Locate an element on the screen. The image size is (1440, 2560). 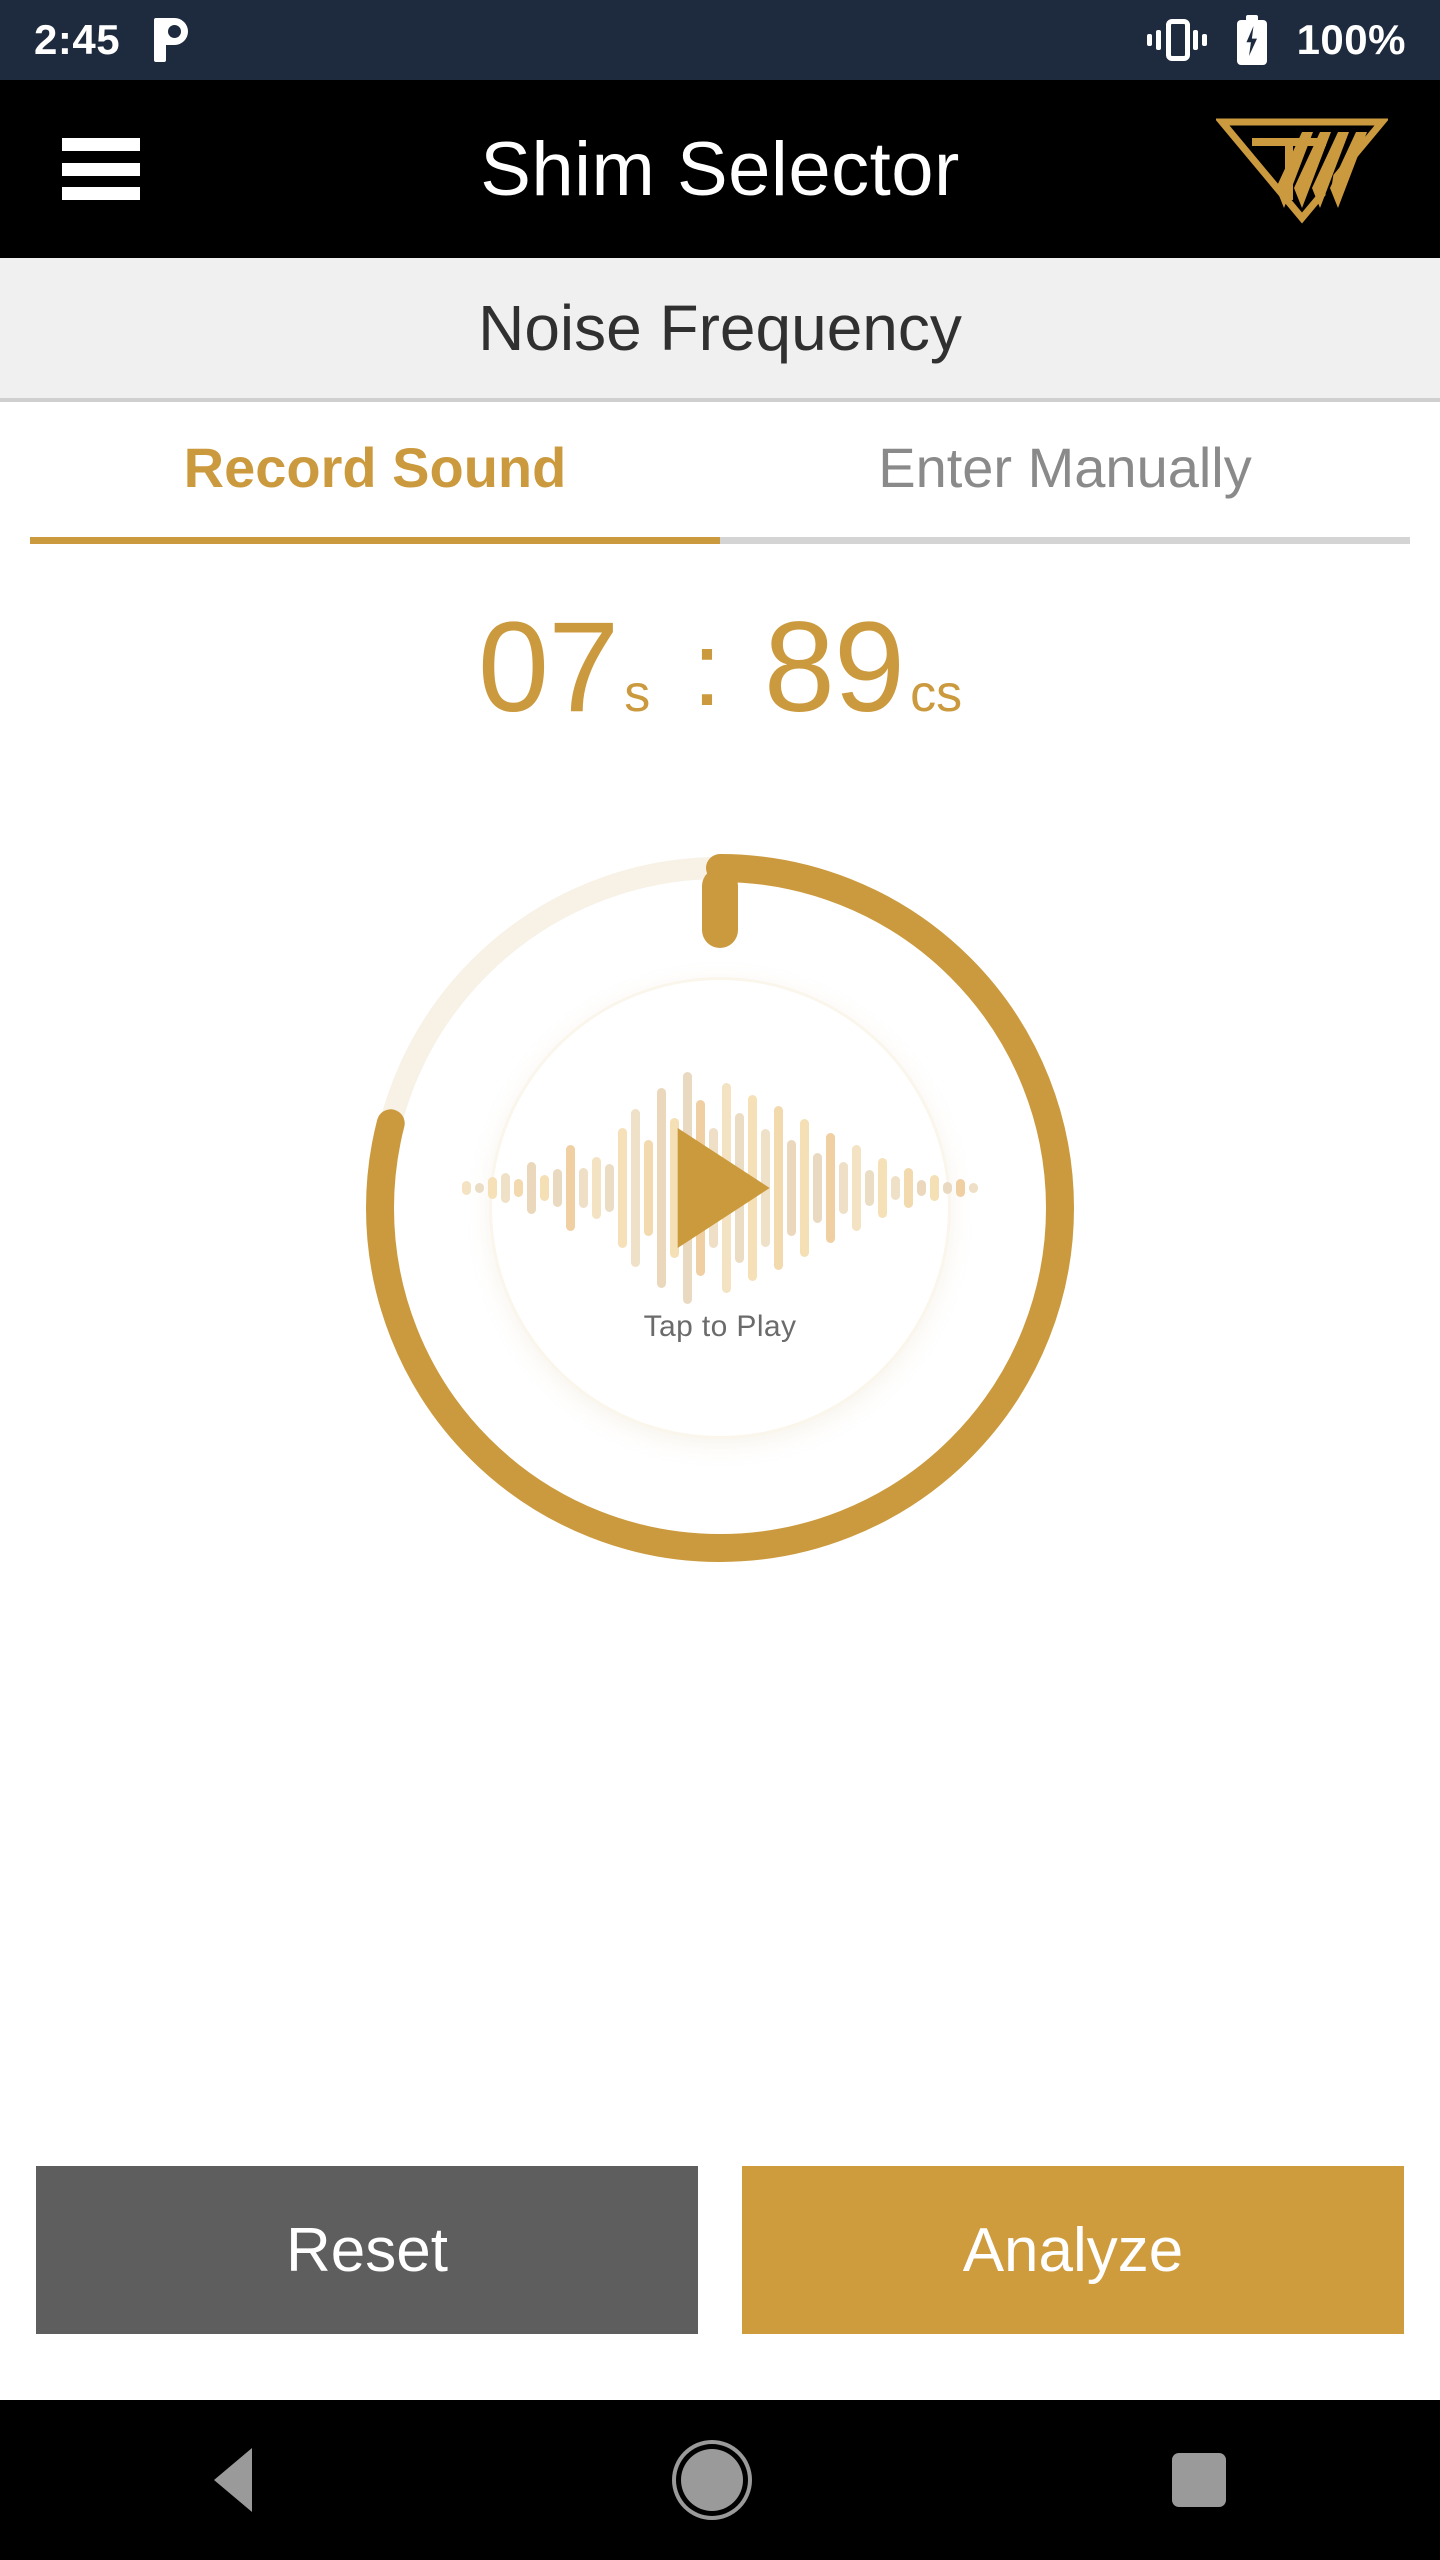
status-bar-right: 100% is located at coordinates (1276, 40).